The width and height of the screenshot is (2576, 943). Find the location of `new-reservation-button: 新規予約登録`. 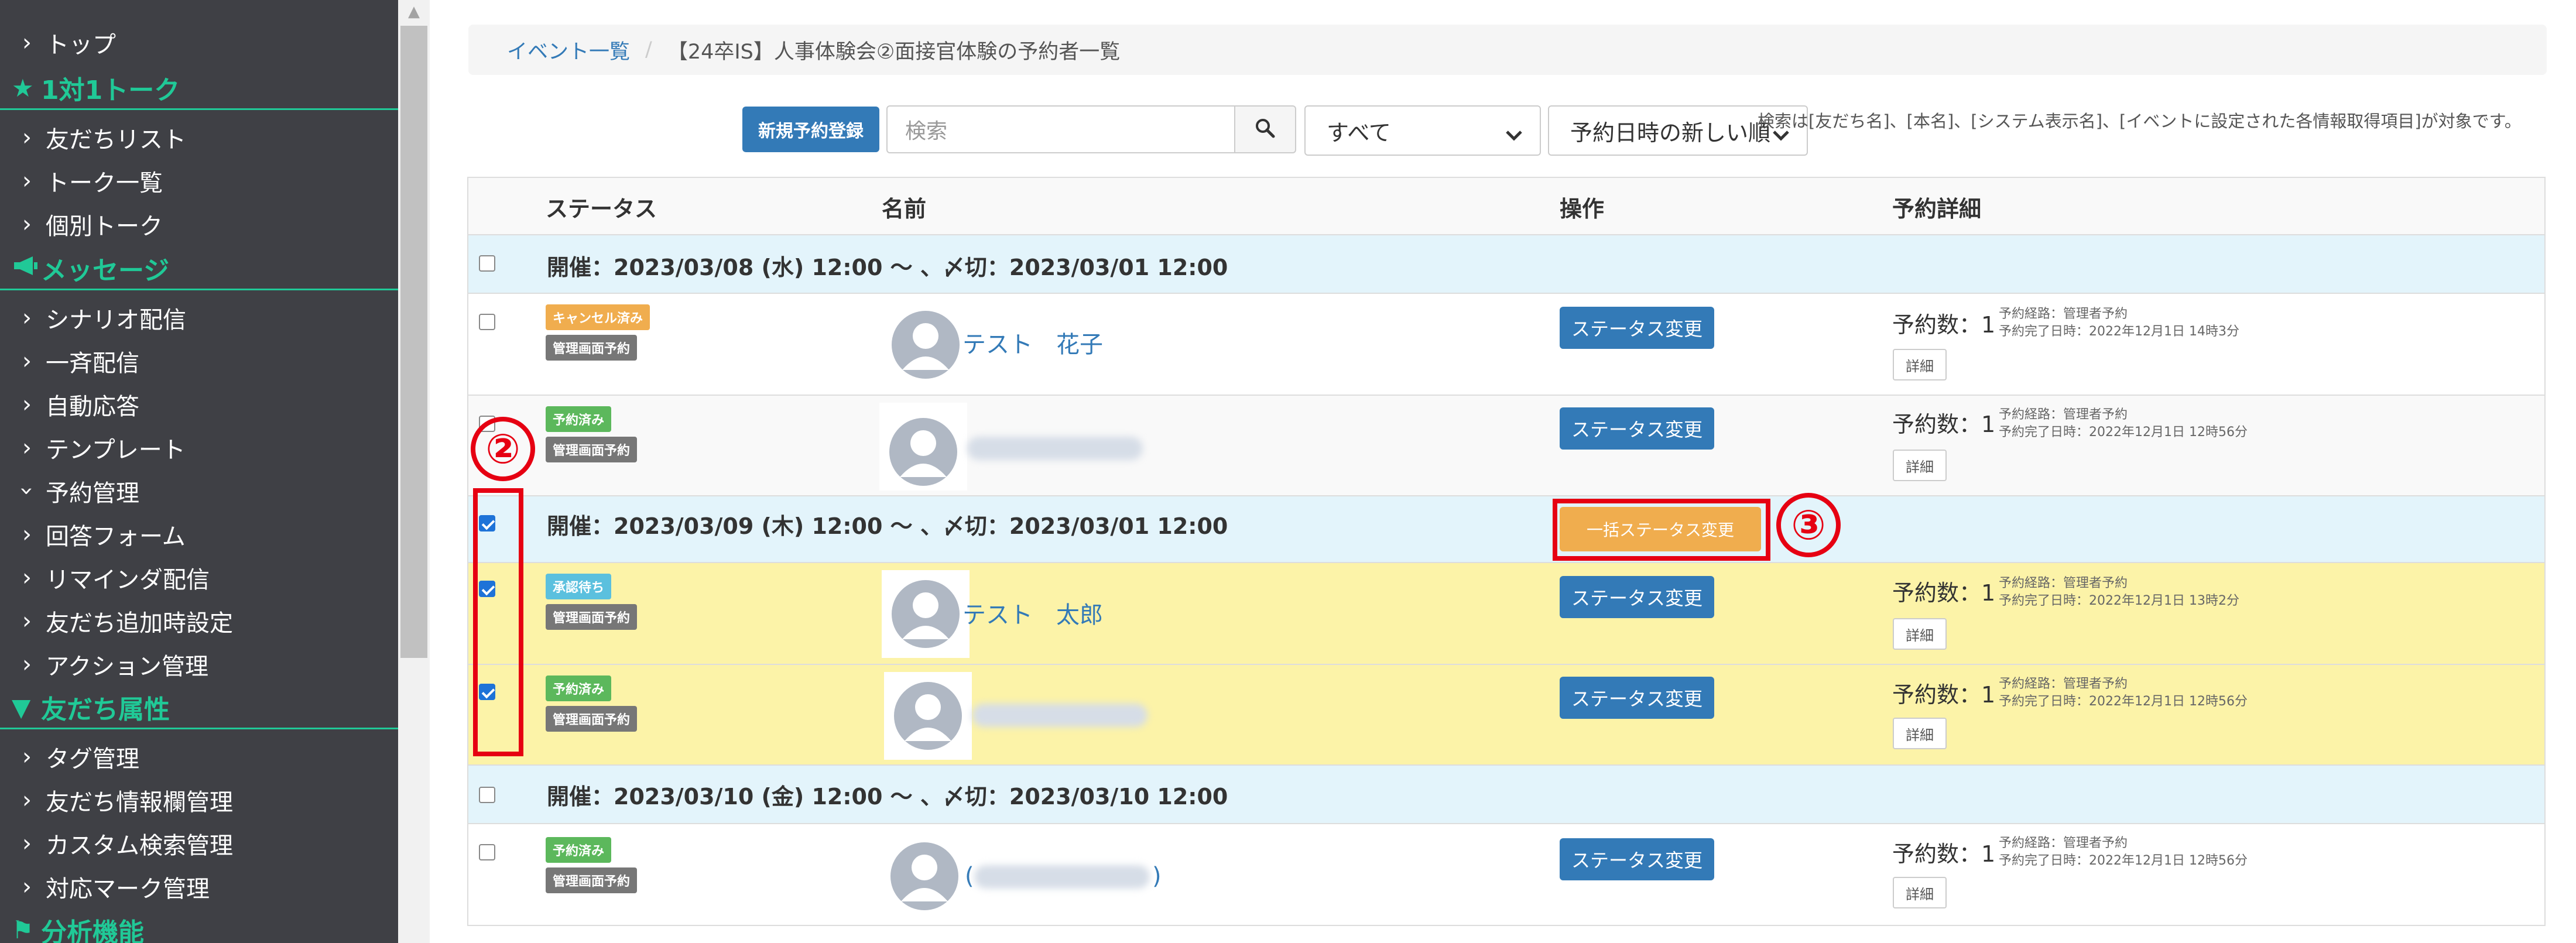

new-reservation-button: 新規予約登録 is located at coordinates (810, 129).